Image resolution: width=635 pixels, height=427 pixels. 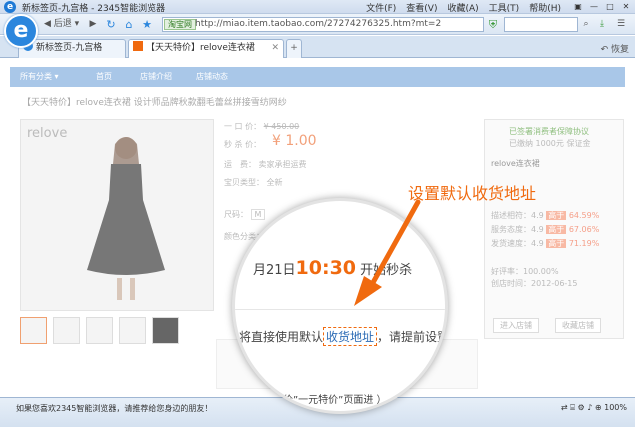 What do you see at coordinates (619, 50) in the screenshot?
I see `restore-label: 恢复` at bounding box center [619, 50].